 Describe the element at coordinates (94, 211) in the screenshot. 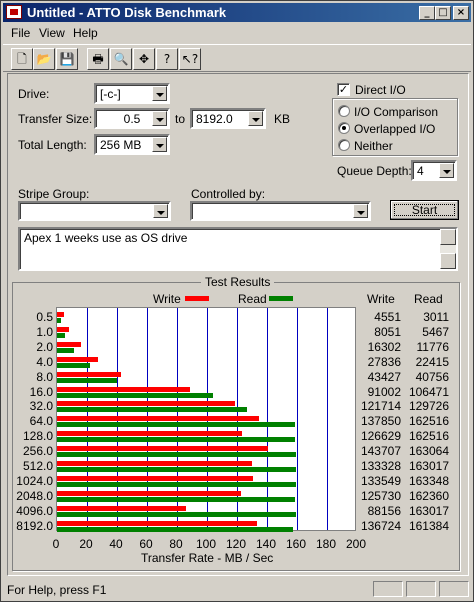

I see `stripe-group-select` at that location.